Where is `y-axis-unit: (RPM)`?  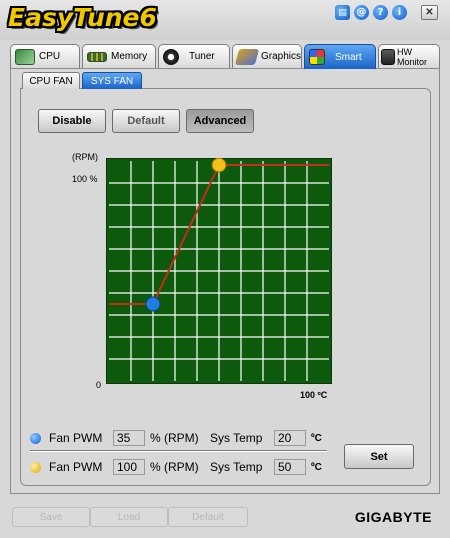 y-axis-unit: (RPM) is located at coordinates (85, 157).